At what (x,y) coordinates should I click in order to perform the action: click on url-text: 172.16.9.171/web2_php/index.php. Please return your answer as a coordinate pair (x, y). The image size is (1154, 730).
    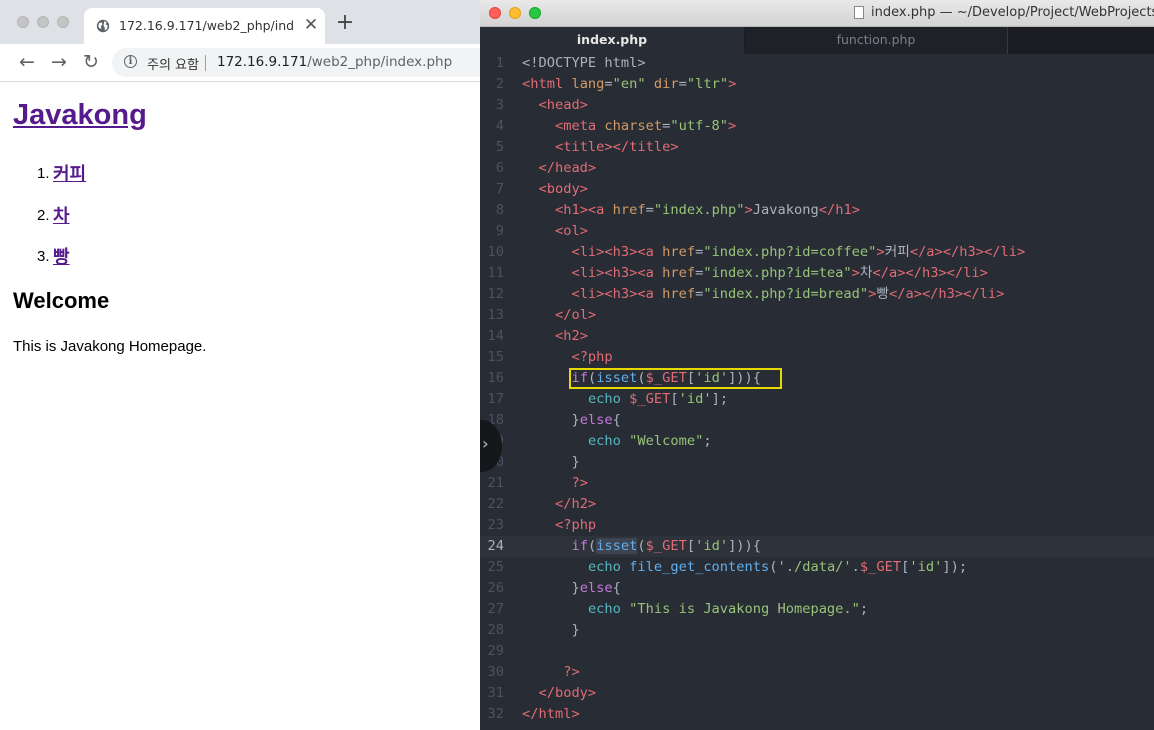
    Looking at the image, I should click on (334, 62).